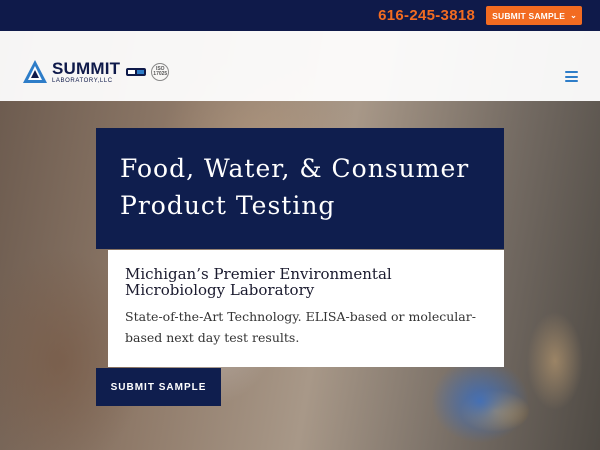 Image resolution: width=600 pixels, height=450 pixels. Describe the element at coordinates (571, 76) in the screenshot. I see `hamburger-menu-icon` at that location.